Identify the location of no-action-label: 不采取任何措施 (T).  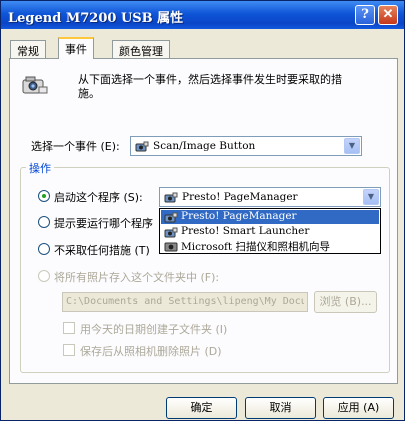
(102, 250).